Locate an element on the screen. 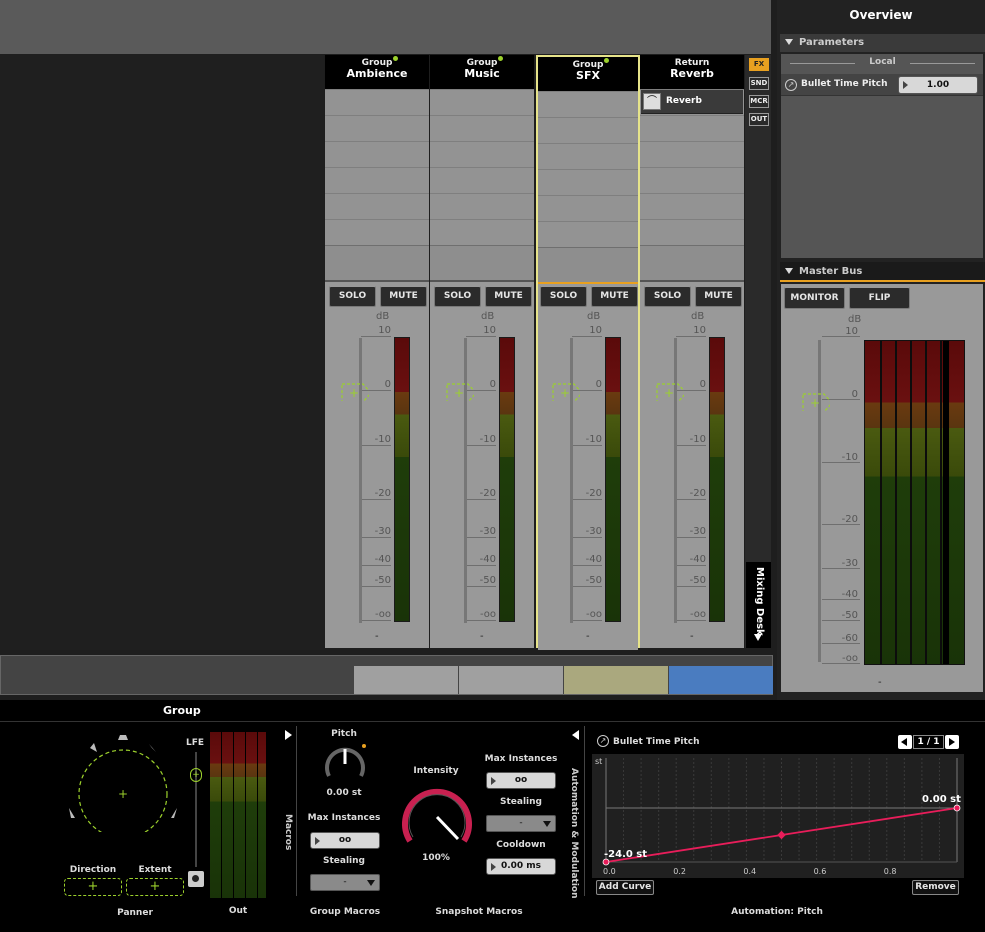 Image resolution: width=985 pixels, height=932 pixels. intensity-knob is located at coordinates (437, 814).